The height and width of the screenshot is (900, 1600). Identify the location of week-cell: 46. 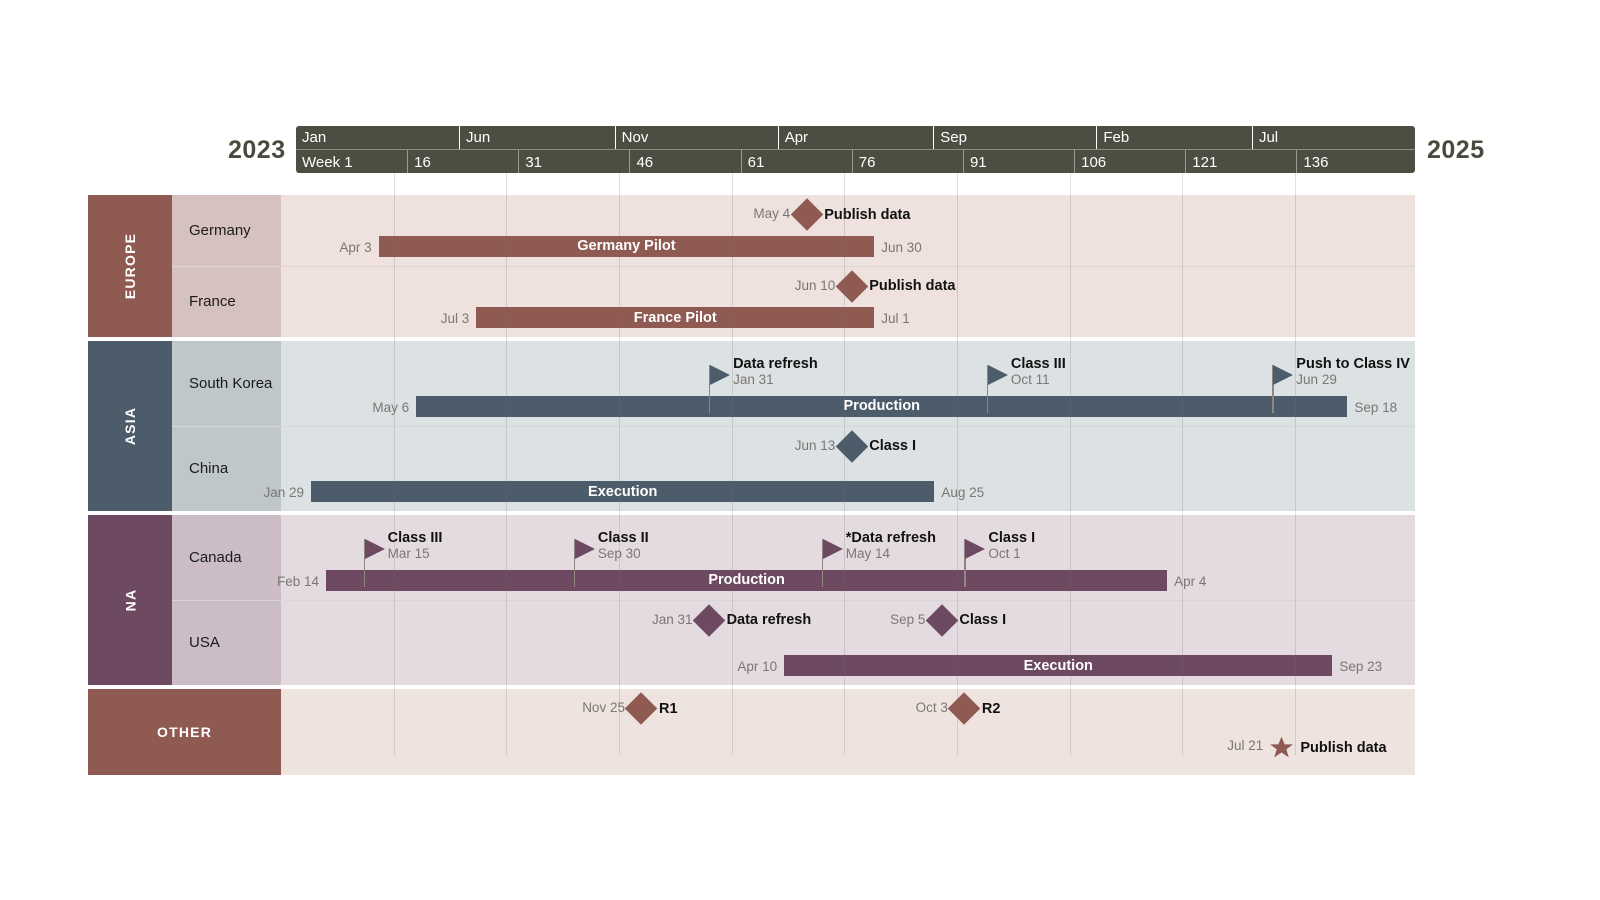
(684, 161).